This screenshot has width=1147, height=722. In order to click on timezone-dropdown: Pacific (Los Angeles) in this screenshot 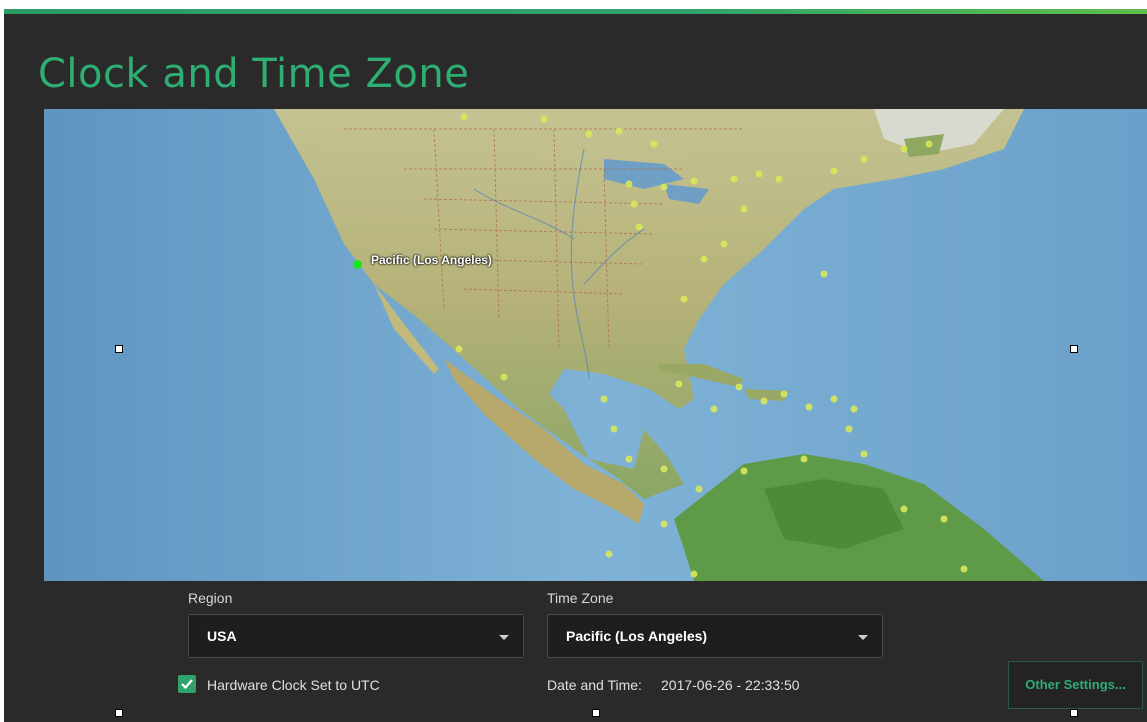, I will do `click(715, 636)`.